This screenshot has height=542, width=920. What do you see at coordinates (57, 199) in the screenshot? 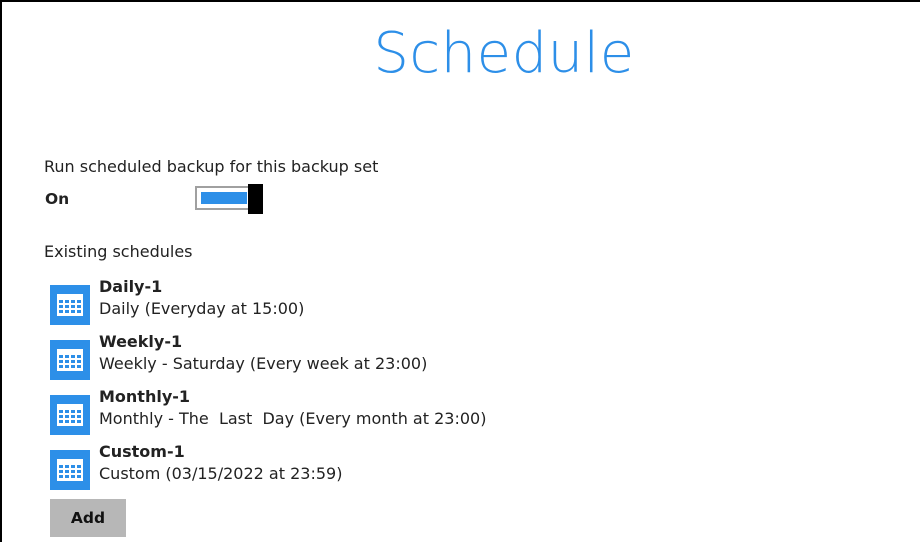
I see `toggle-state-label: On` at bounding box center [57, 199].